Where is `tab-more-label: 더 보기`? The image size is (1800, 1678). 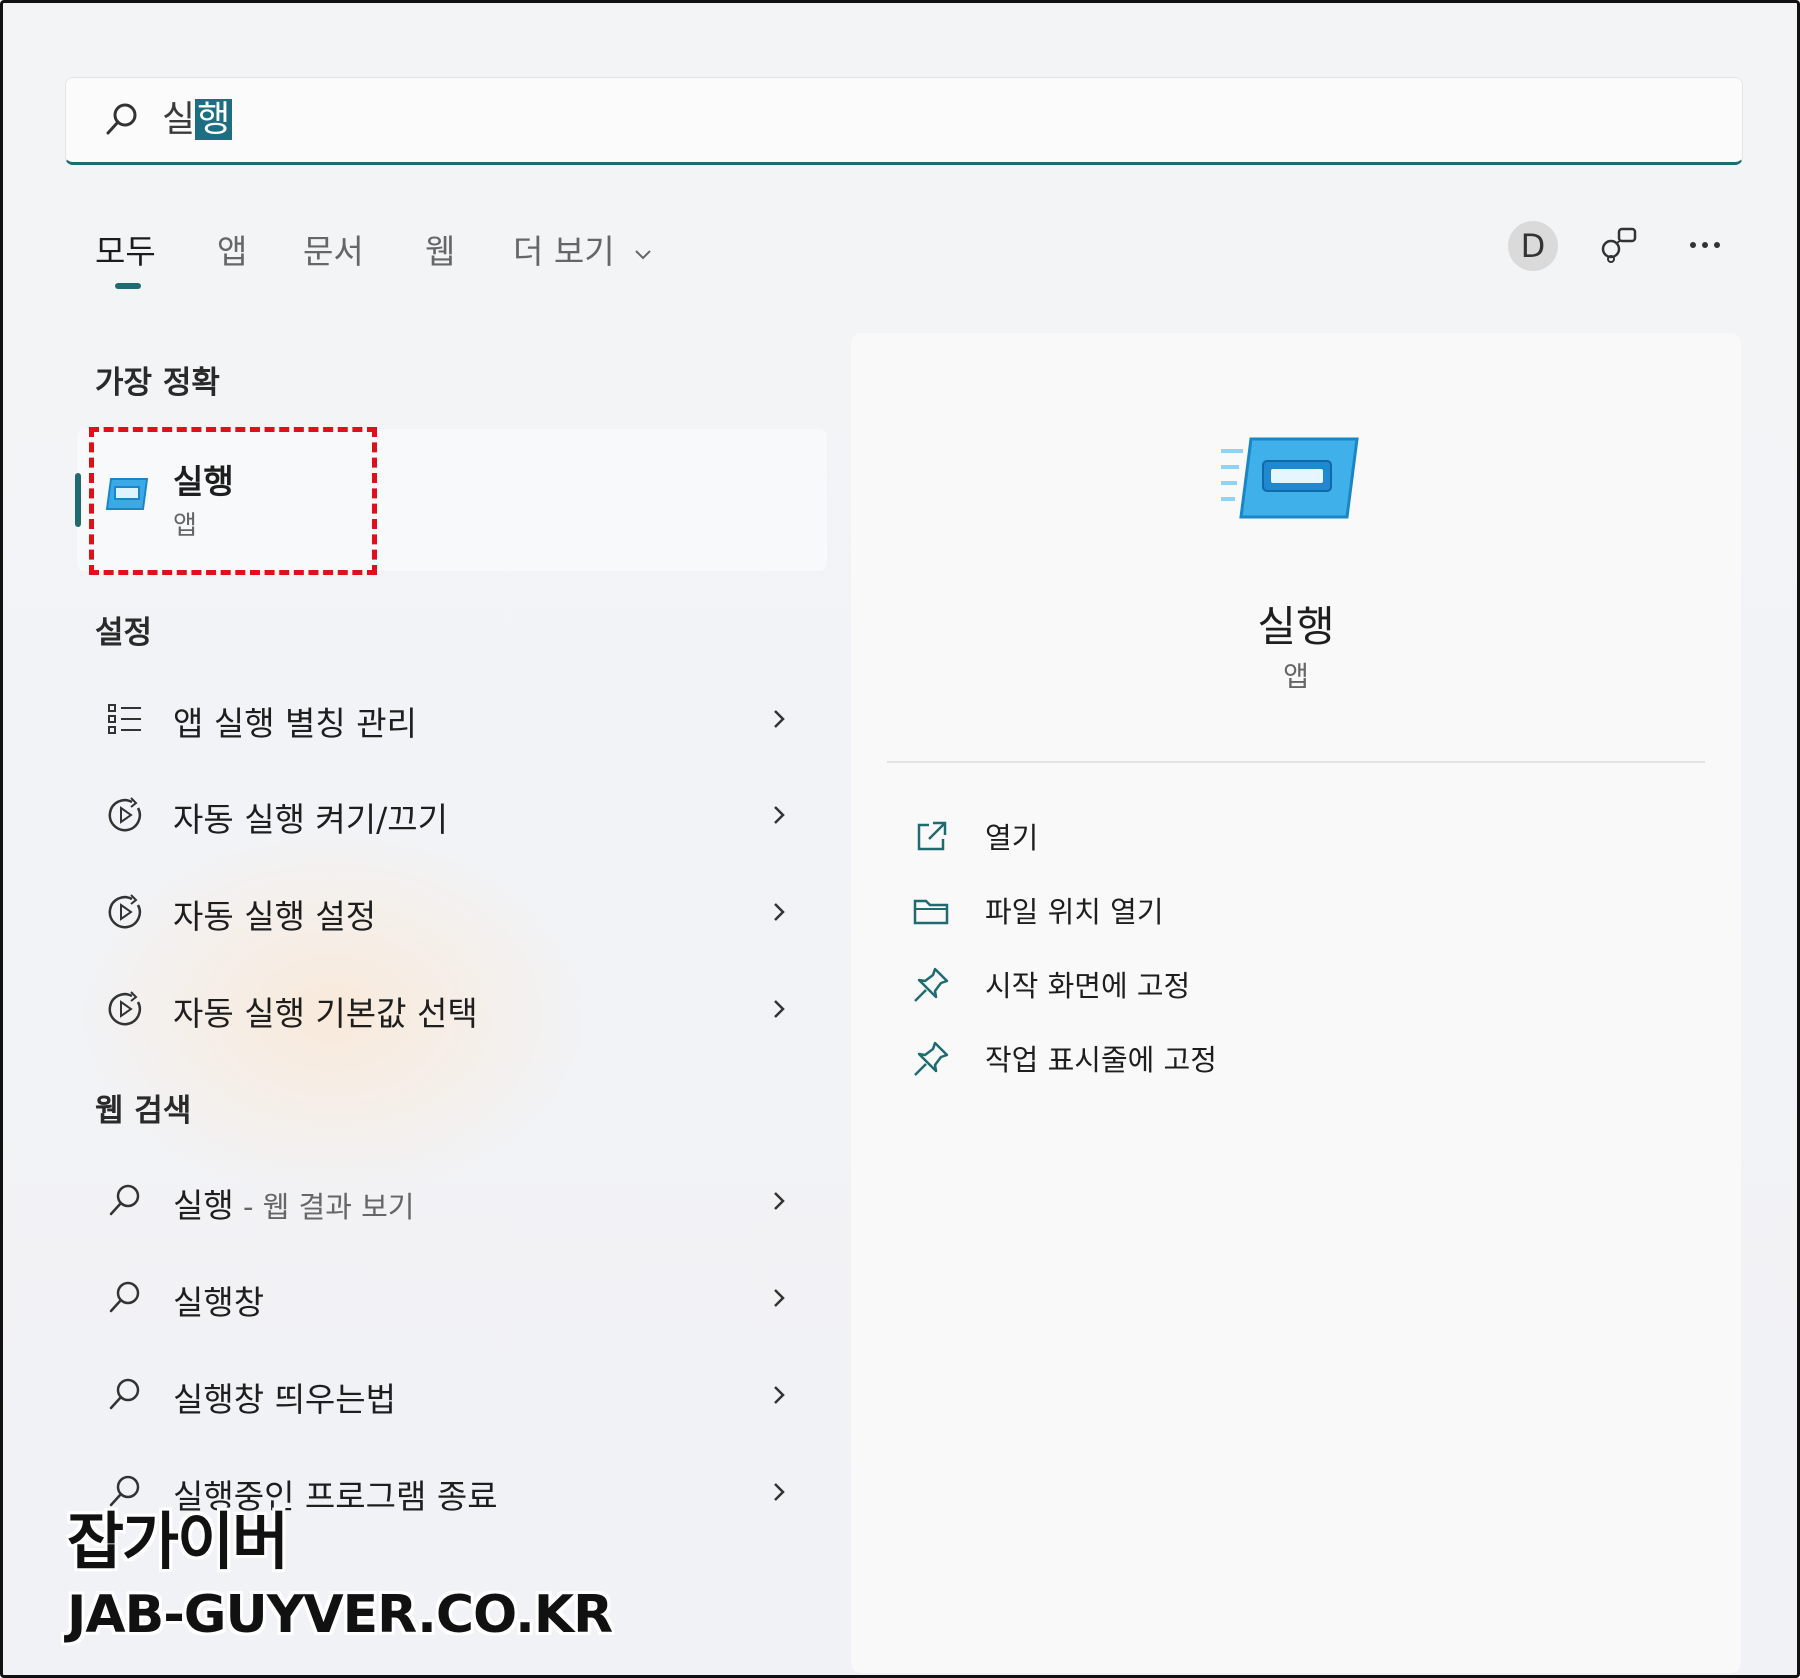 tab-more-label: 더 보기 is located at coordinates (564, 251).